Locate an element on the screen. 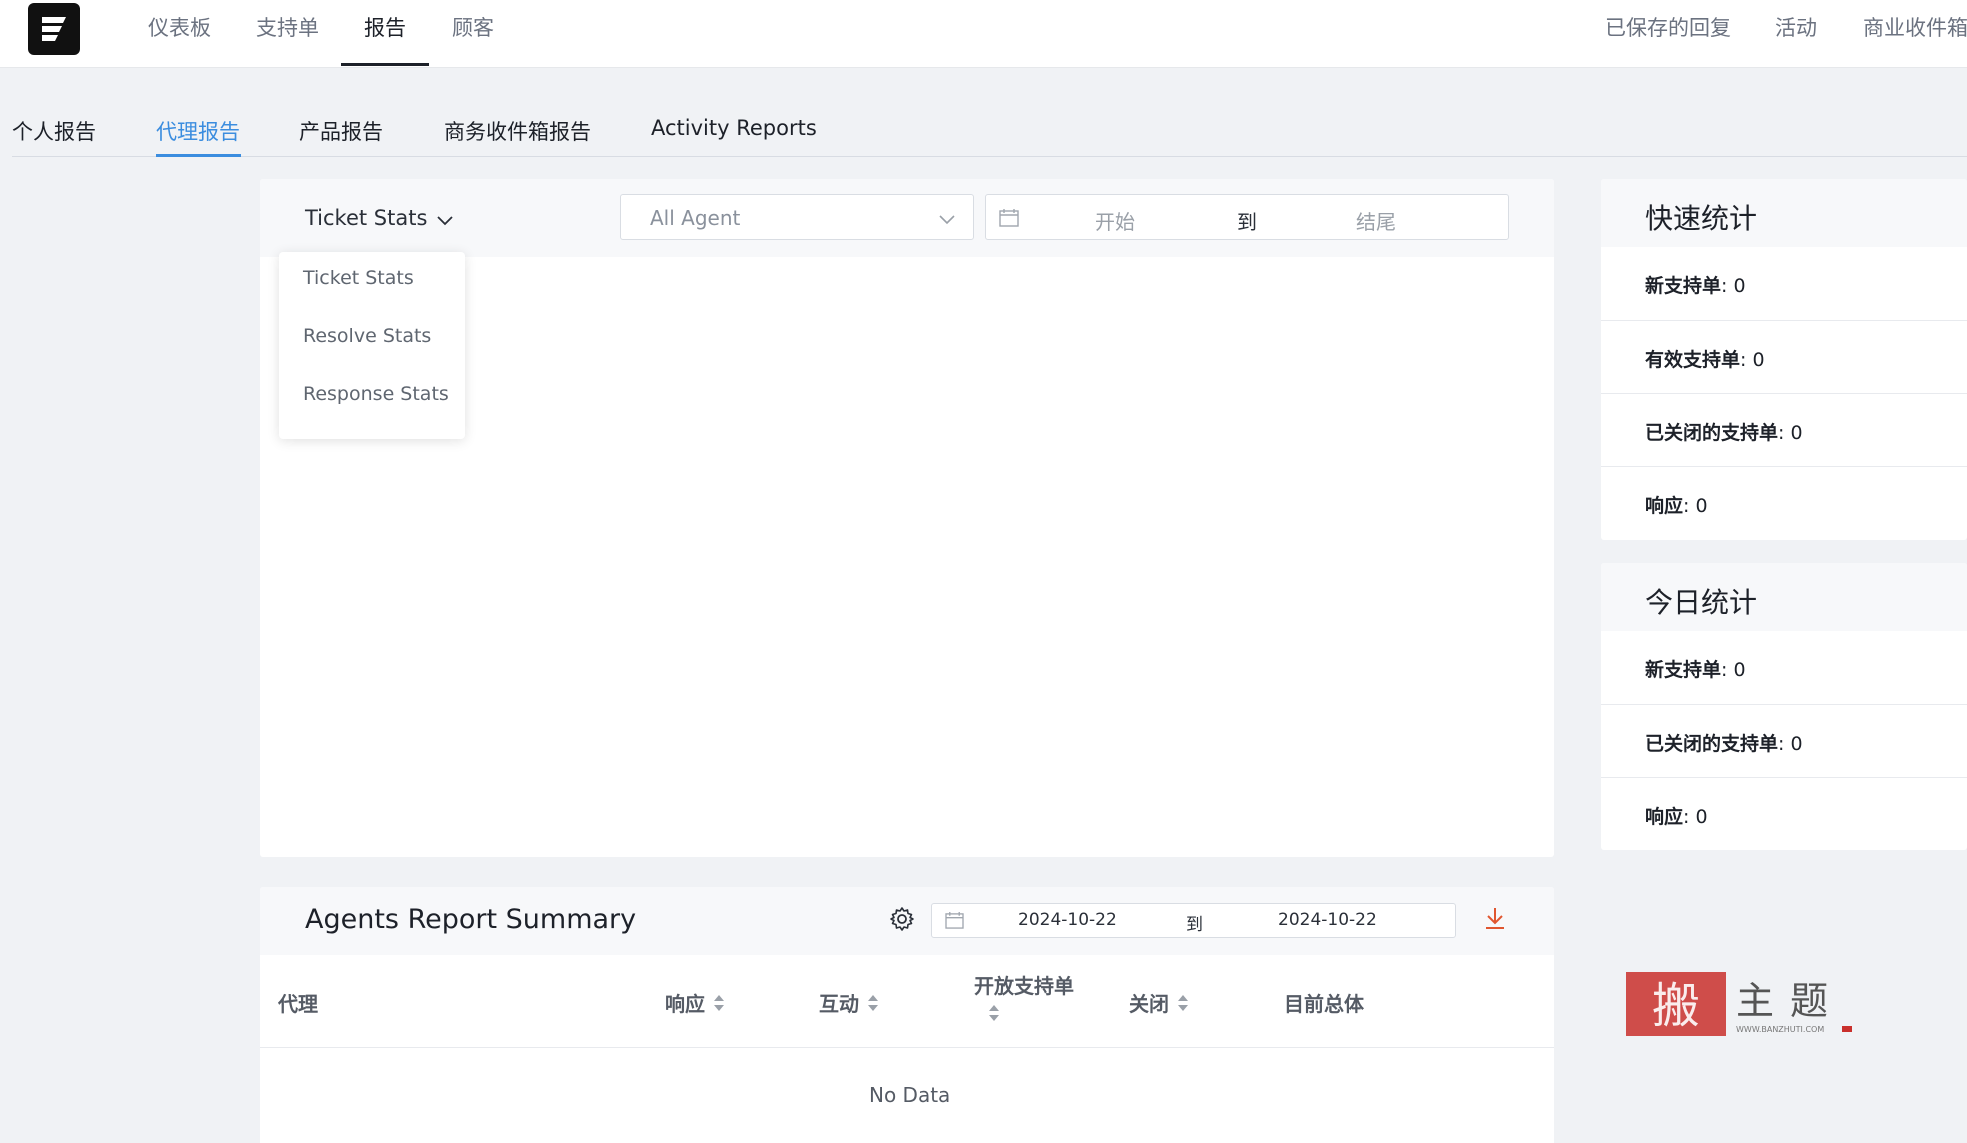 The width and height of the screenshot is (1967, 1143). column-header-label: 关闭 is located at coordinates (1149, 1004).